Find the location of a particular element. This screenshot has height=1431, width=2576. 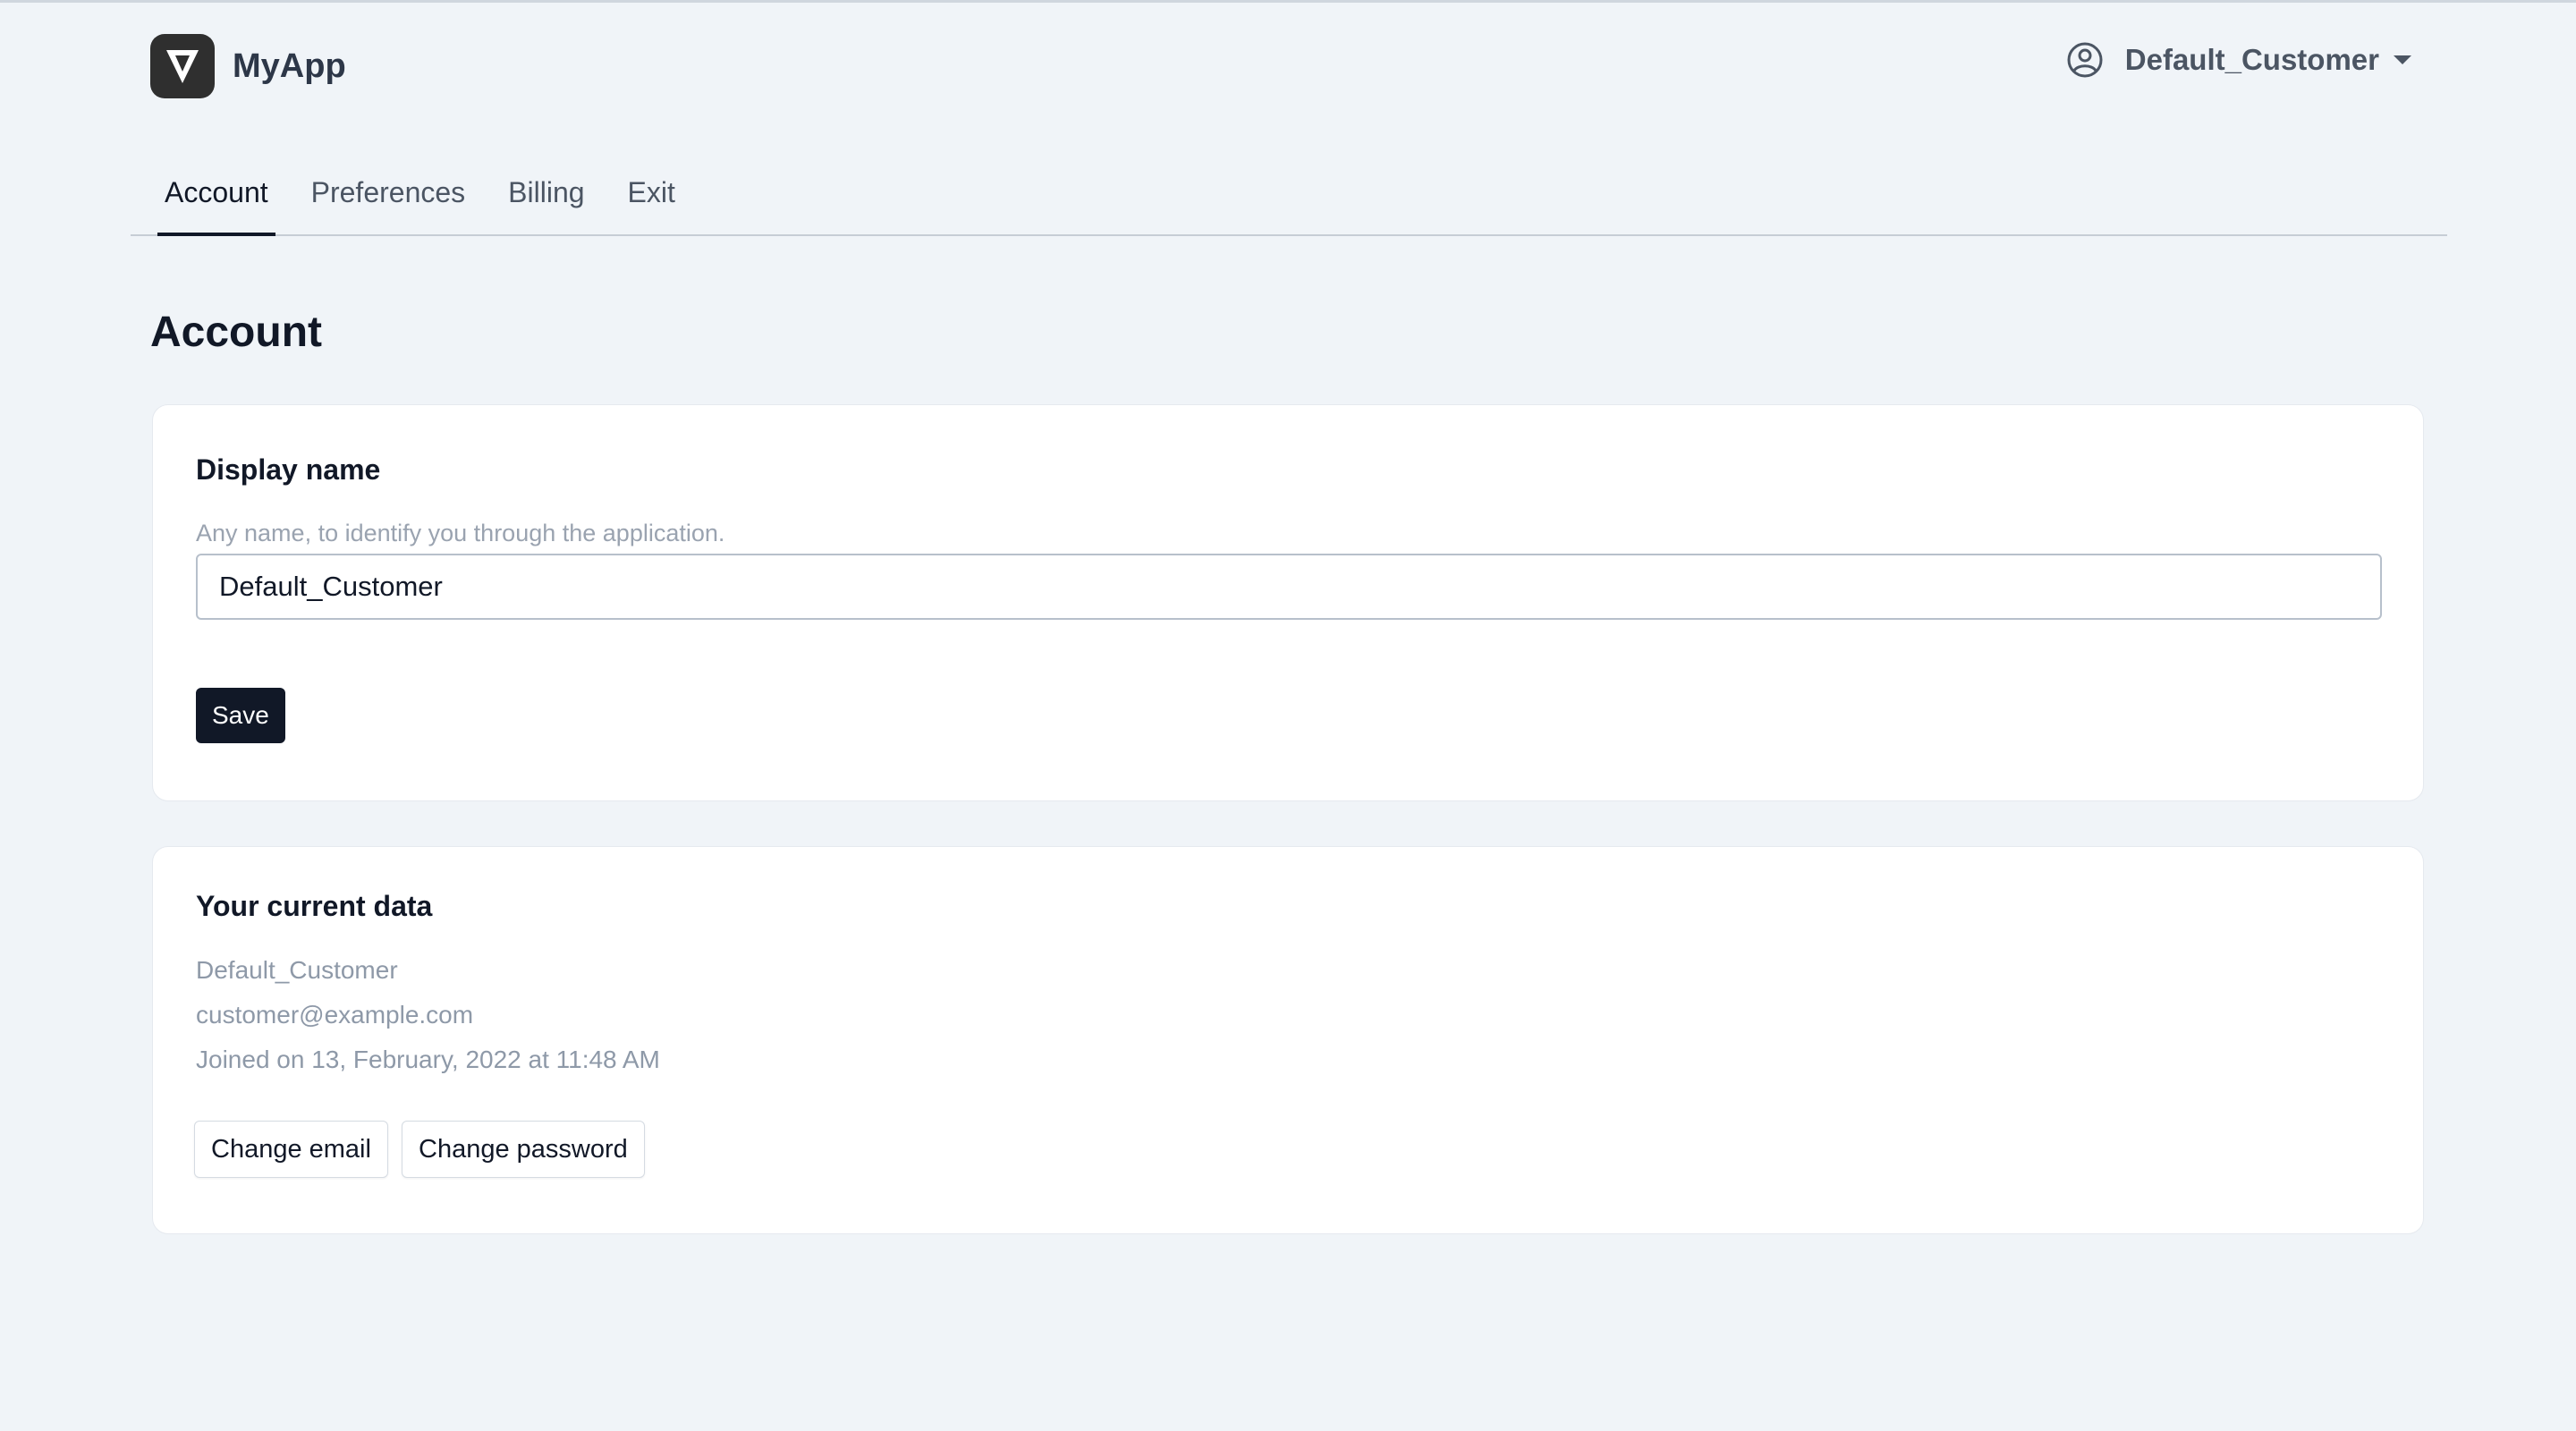

tab-exit: Exit is located at coordinates (651, 192).